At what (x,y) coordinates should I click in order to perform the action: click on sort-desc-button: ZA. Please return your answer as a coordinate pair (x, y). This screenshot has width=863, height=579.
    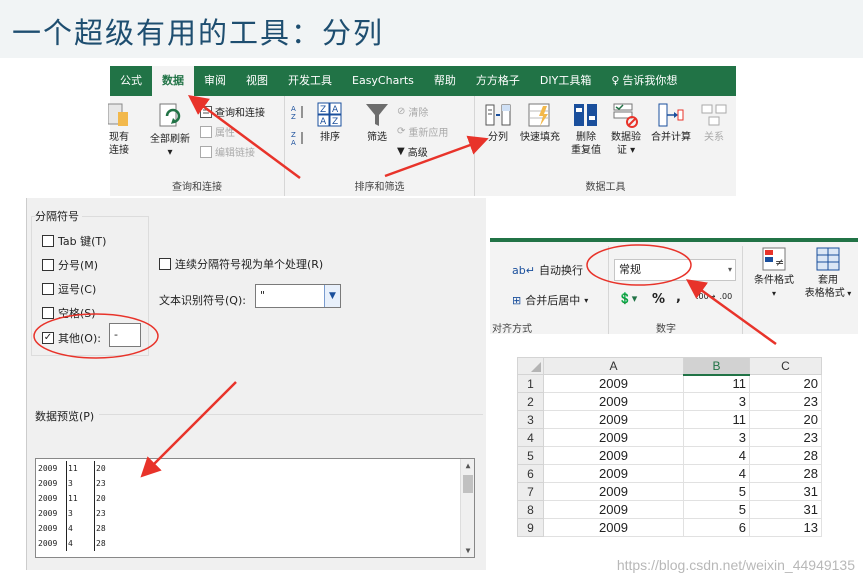
    Looking at the image, I should click on (298, 138).